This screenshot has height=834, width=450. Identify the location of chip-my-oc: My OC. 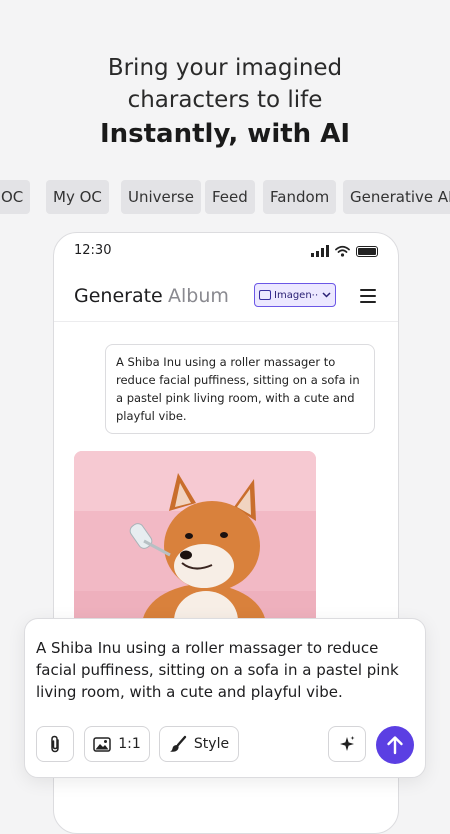
(77, 197).